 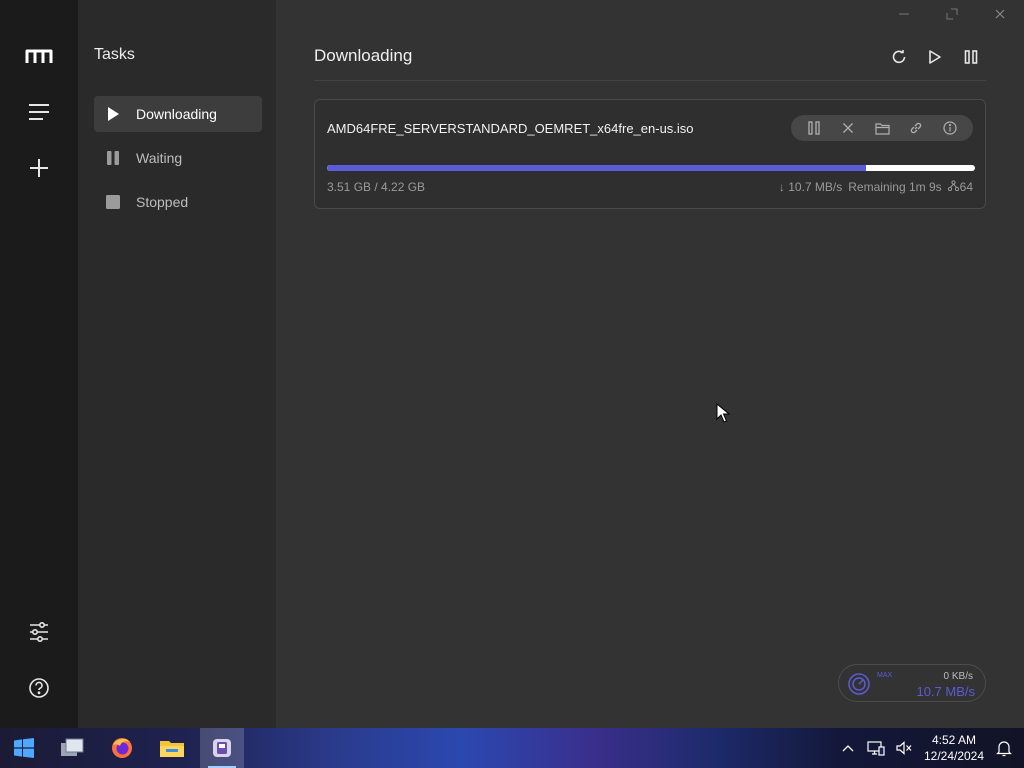 I want to click on motrix-taskbar-button, so click(x=222, y=748).